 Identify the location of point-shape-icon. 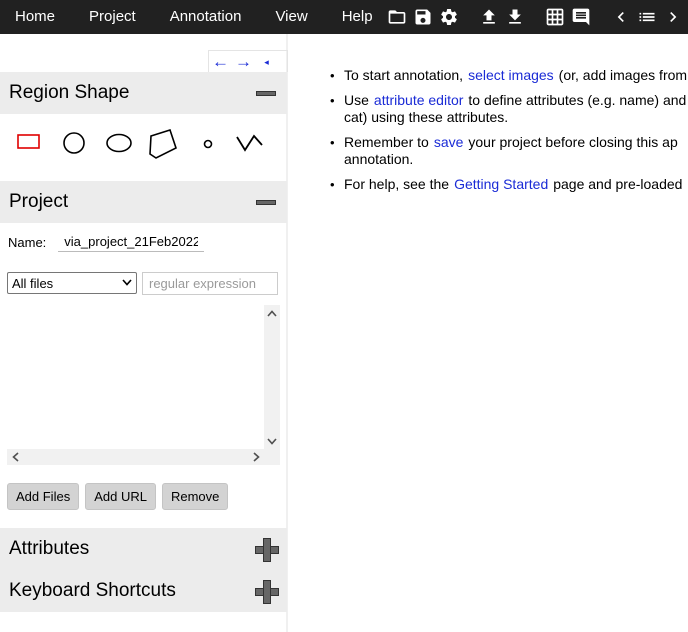
(208, 144).